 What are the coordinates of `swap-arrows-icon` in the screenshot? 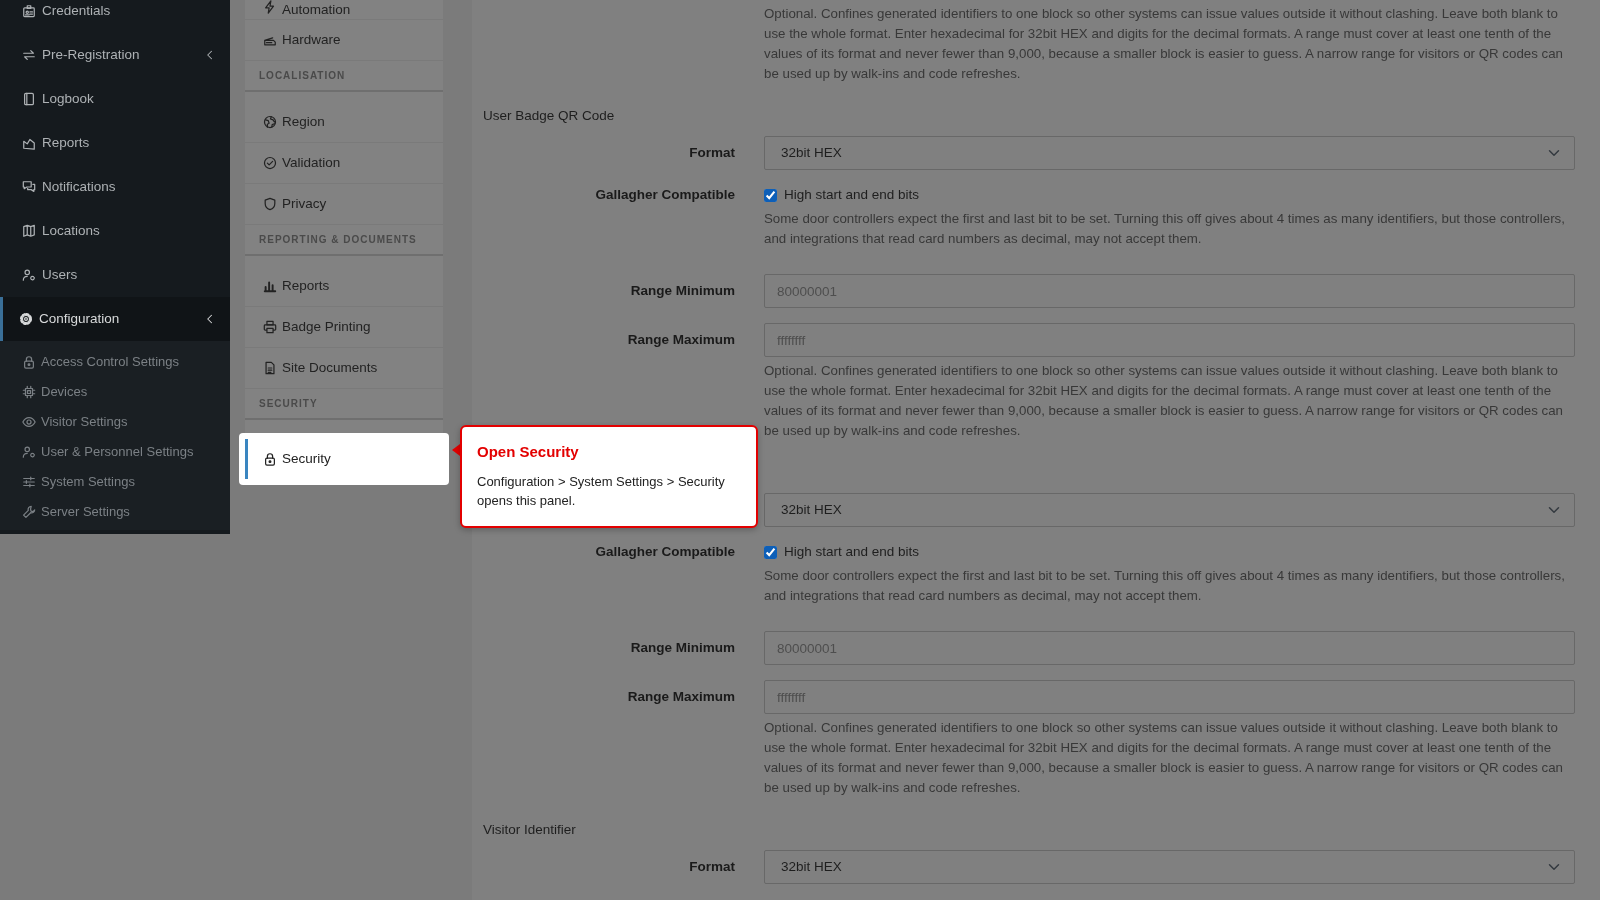 It's located at (29, 55).